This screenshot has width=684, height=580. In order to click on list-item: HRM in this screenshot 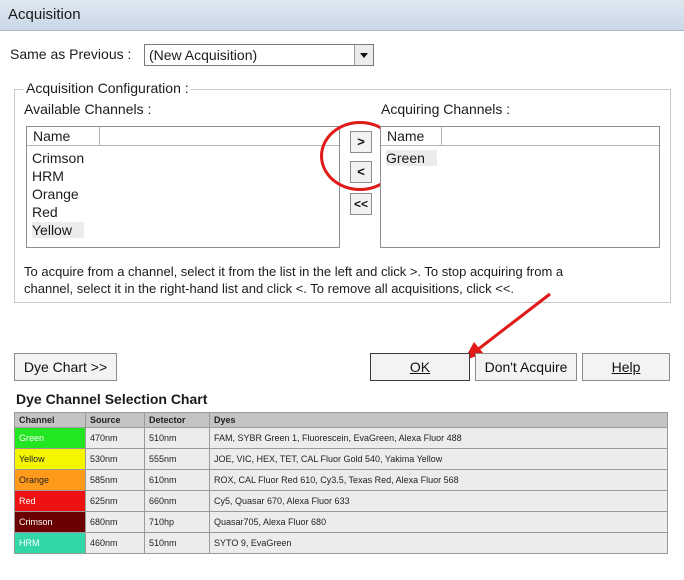, I will do `click(48, 176)`.